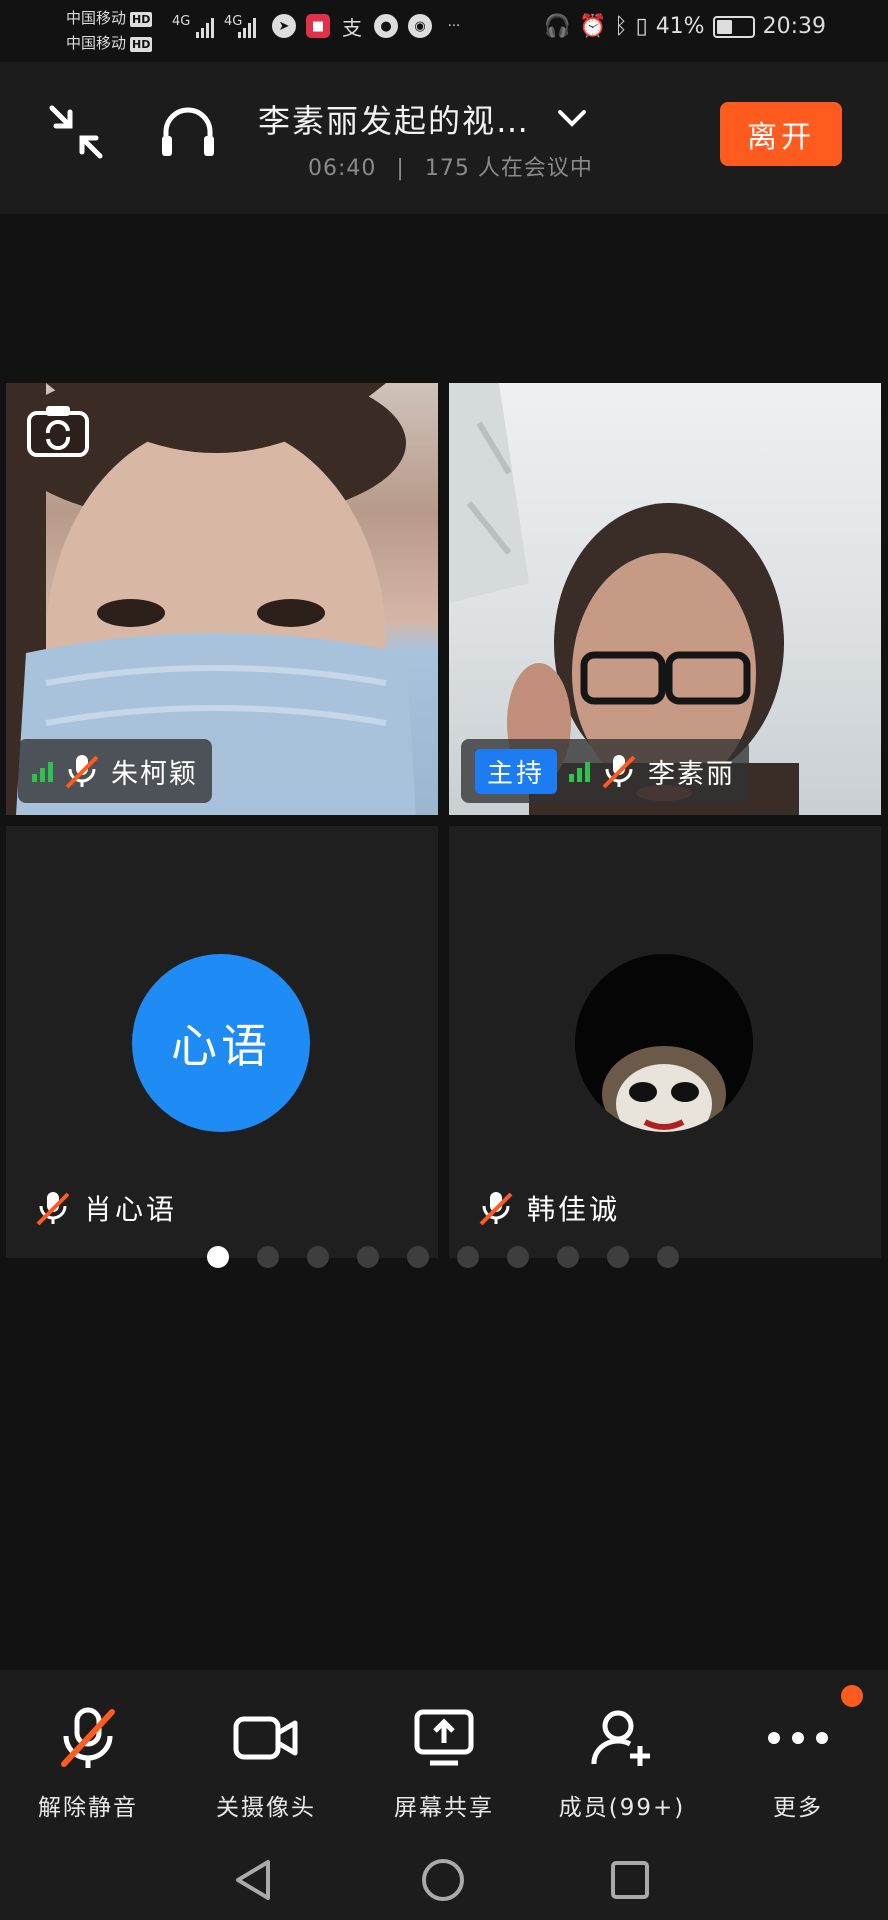 The image size is (888, 1920). What do you see at coordinates (622, 1808) in the screenshot?
I see `members-label: 成员(99+)` at bounding box center [622, 1808].